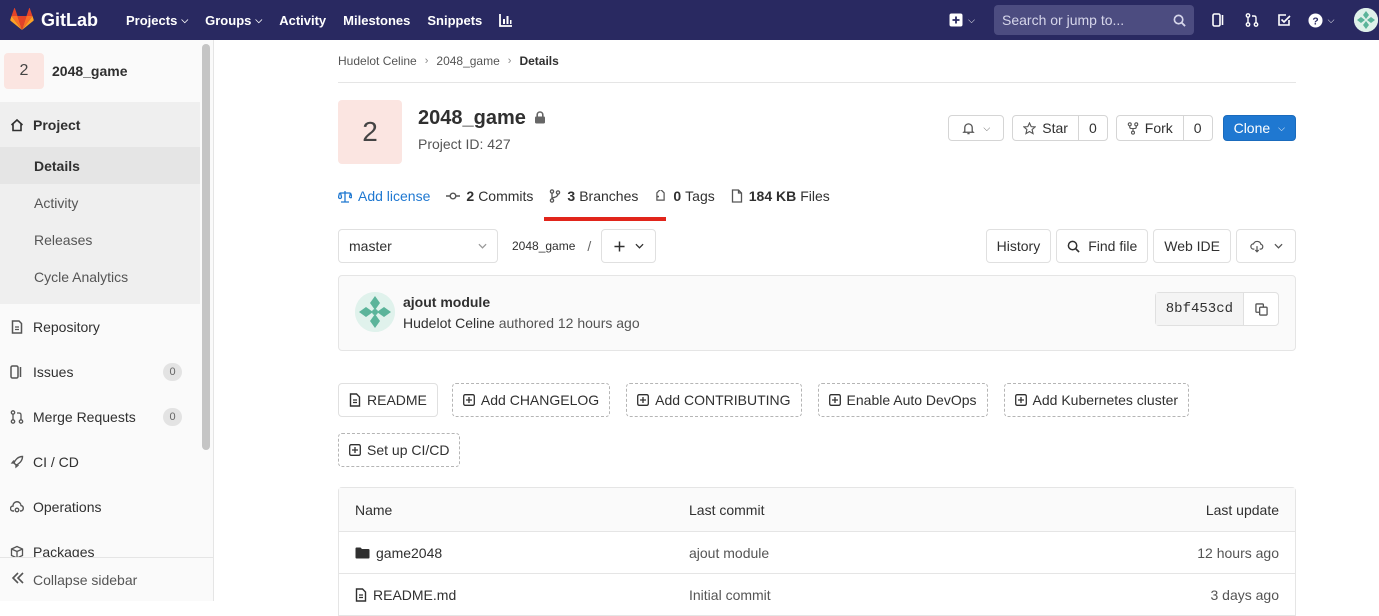  What do you see at coordinates (1199, 309) in the screenshot?
I see `commit-sha: 8bf453cd` at bounding box center [1199, 309].